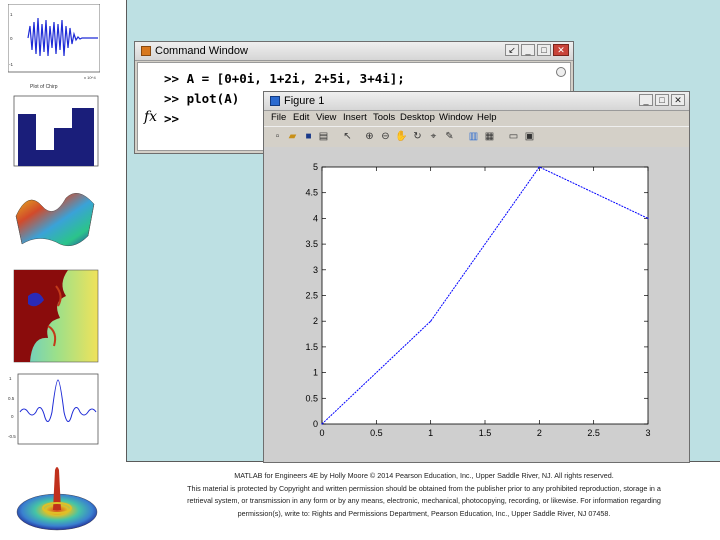 The image size is (720, 540). Describe the element at coordinates (646, 100) in the screenshot. I see `figure-minimize-button: _` at that location.